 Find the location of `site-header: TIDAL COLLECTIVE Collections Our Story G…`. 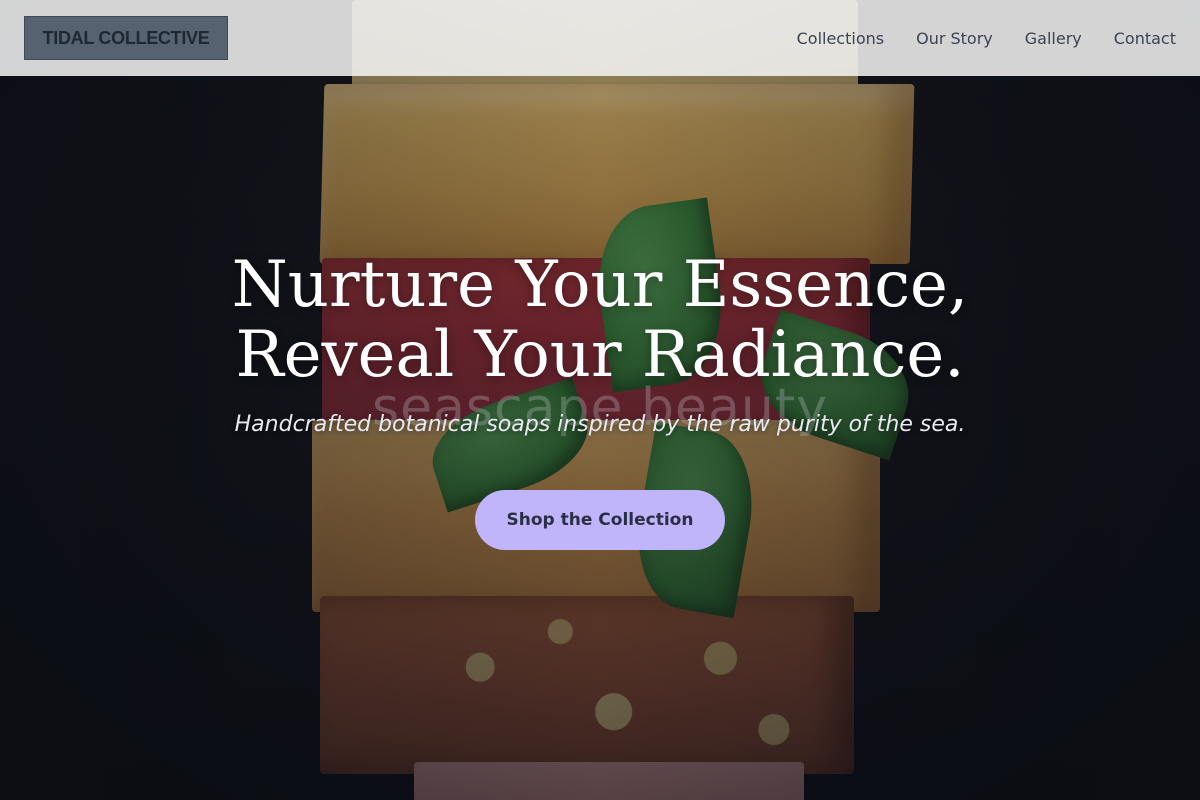

site-header: TIDAL COLLECTIVE Collections Our Story G… is located at coordinates (600, 38).